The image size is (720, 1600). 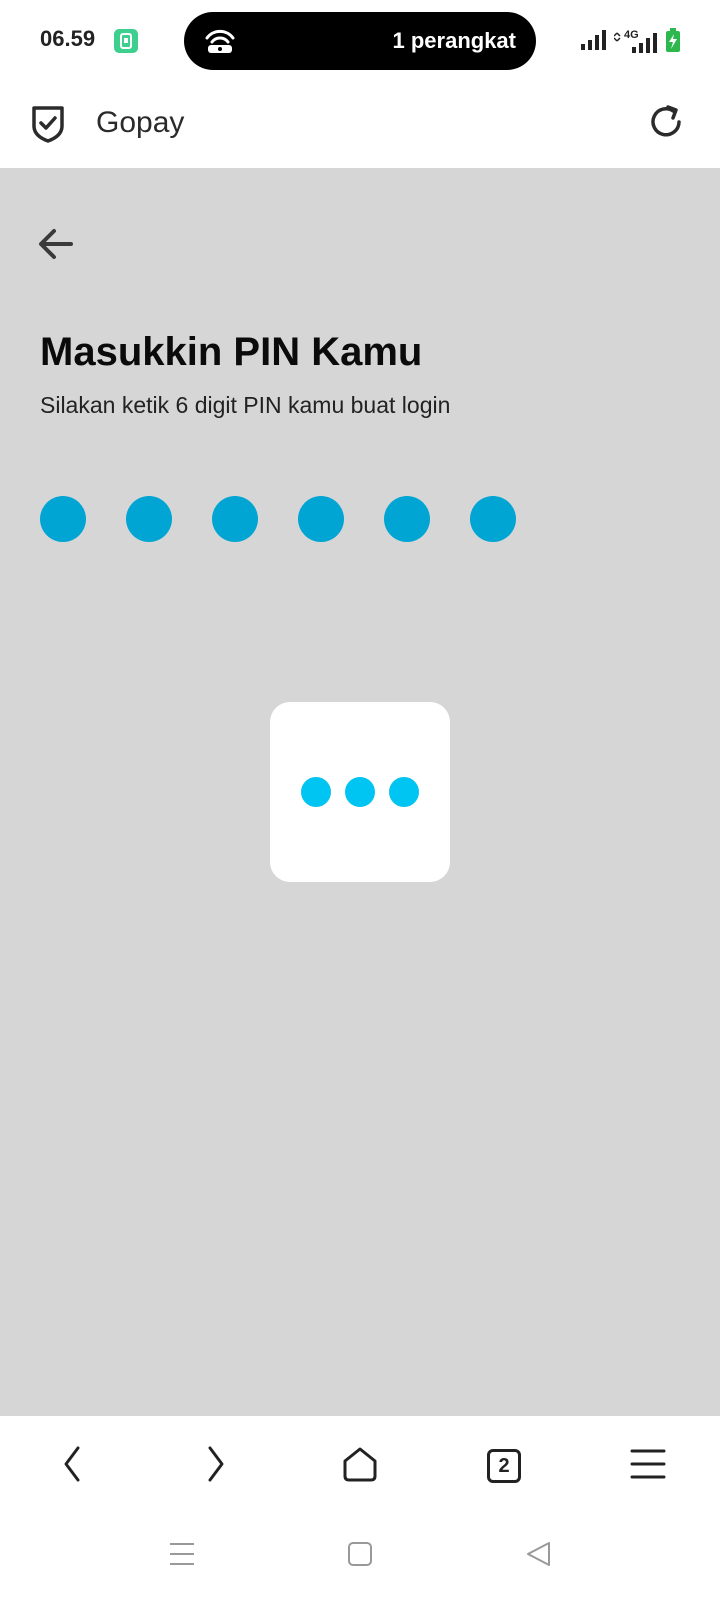 What do you see at coordinates (140, 122) in the screenshot?
I see `app-title: Gopay` at bounding box center [140, 122].